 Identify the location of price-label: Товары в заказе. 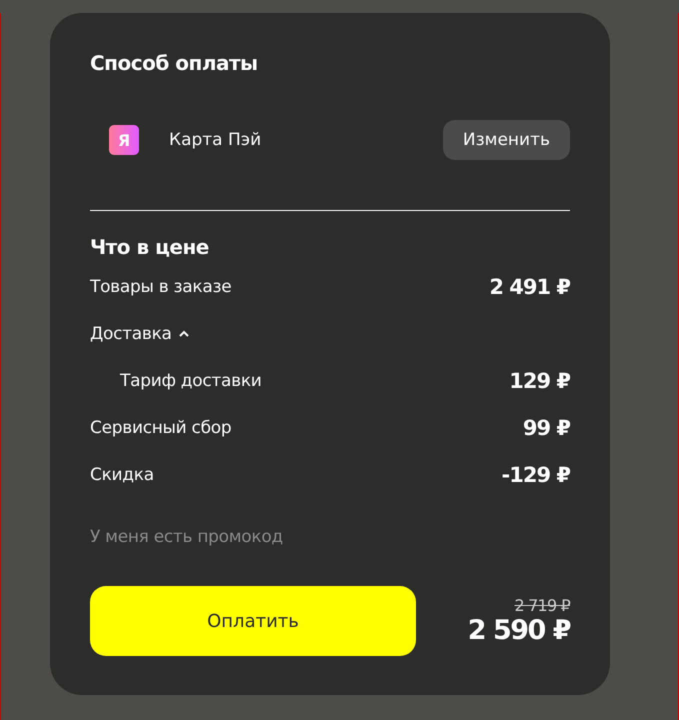
(161, 286).